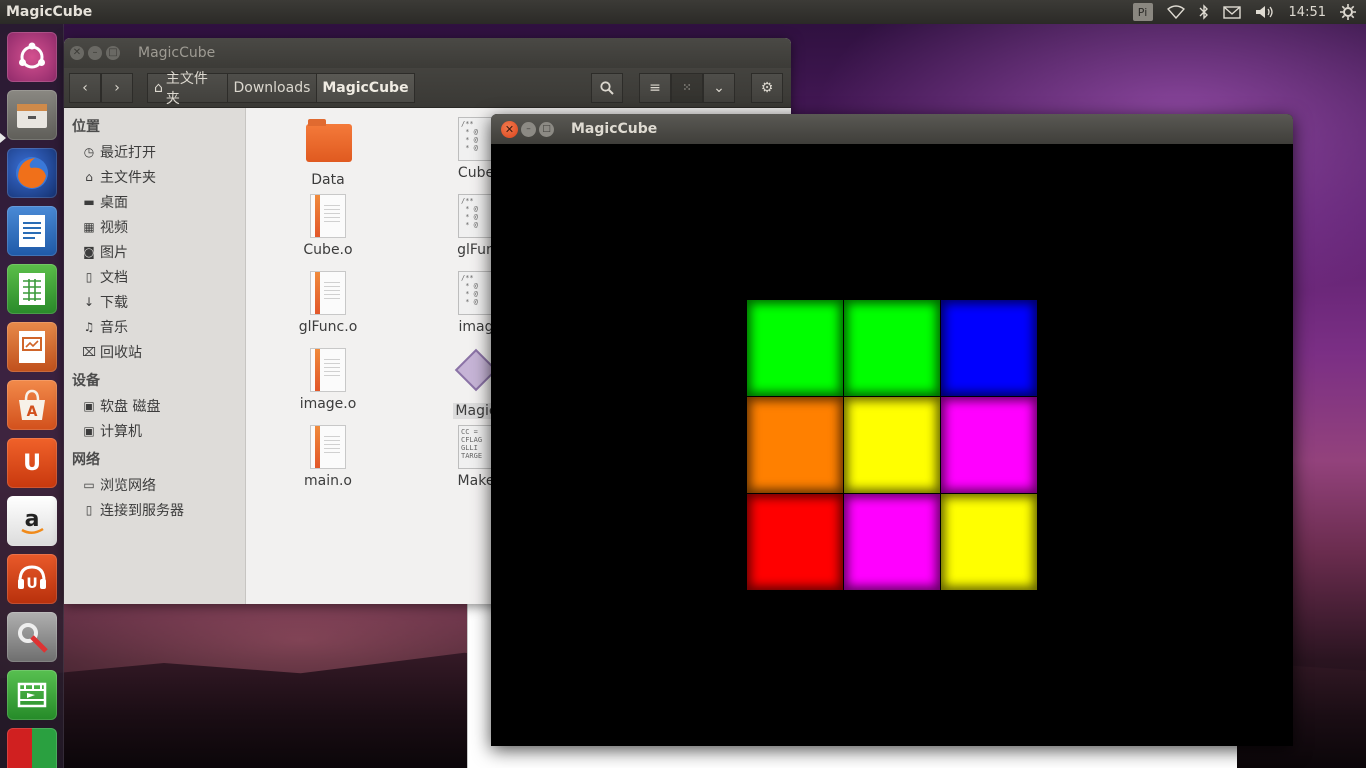 Image resolution: width=1366 pixels, height=768 pixels. Describe the element at coordinates (427, 53) in the screenshot. I see `file-manager-titlebar: ✕ – □ MagicCube` at that location.